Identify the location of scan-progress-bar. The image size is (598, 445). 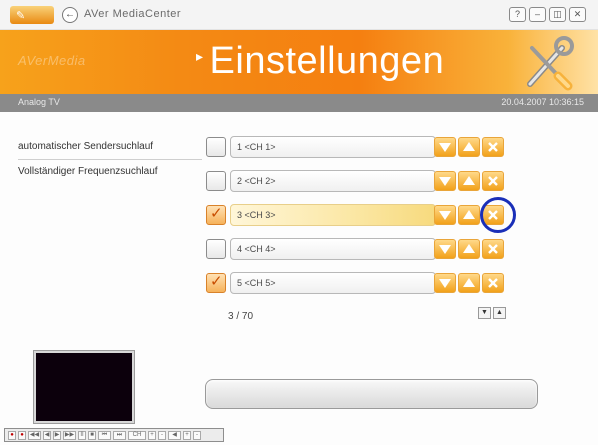
(371, 394).